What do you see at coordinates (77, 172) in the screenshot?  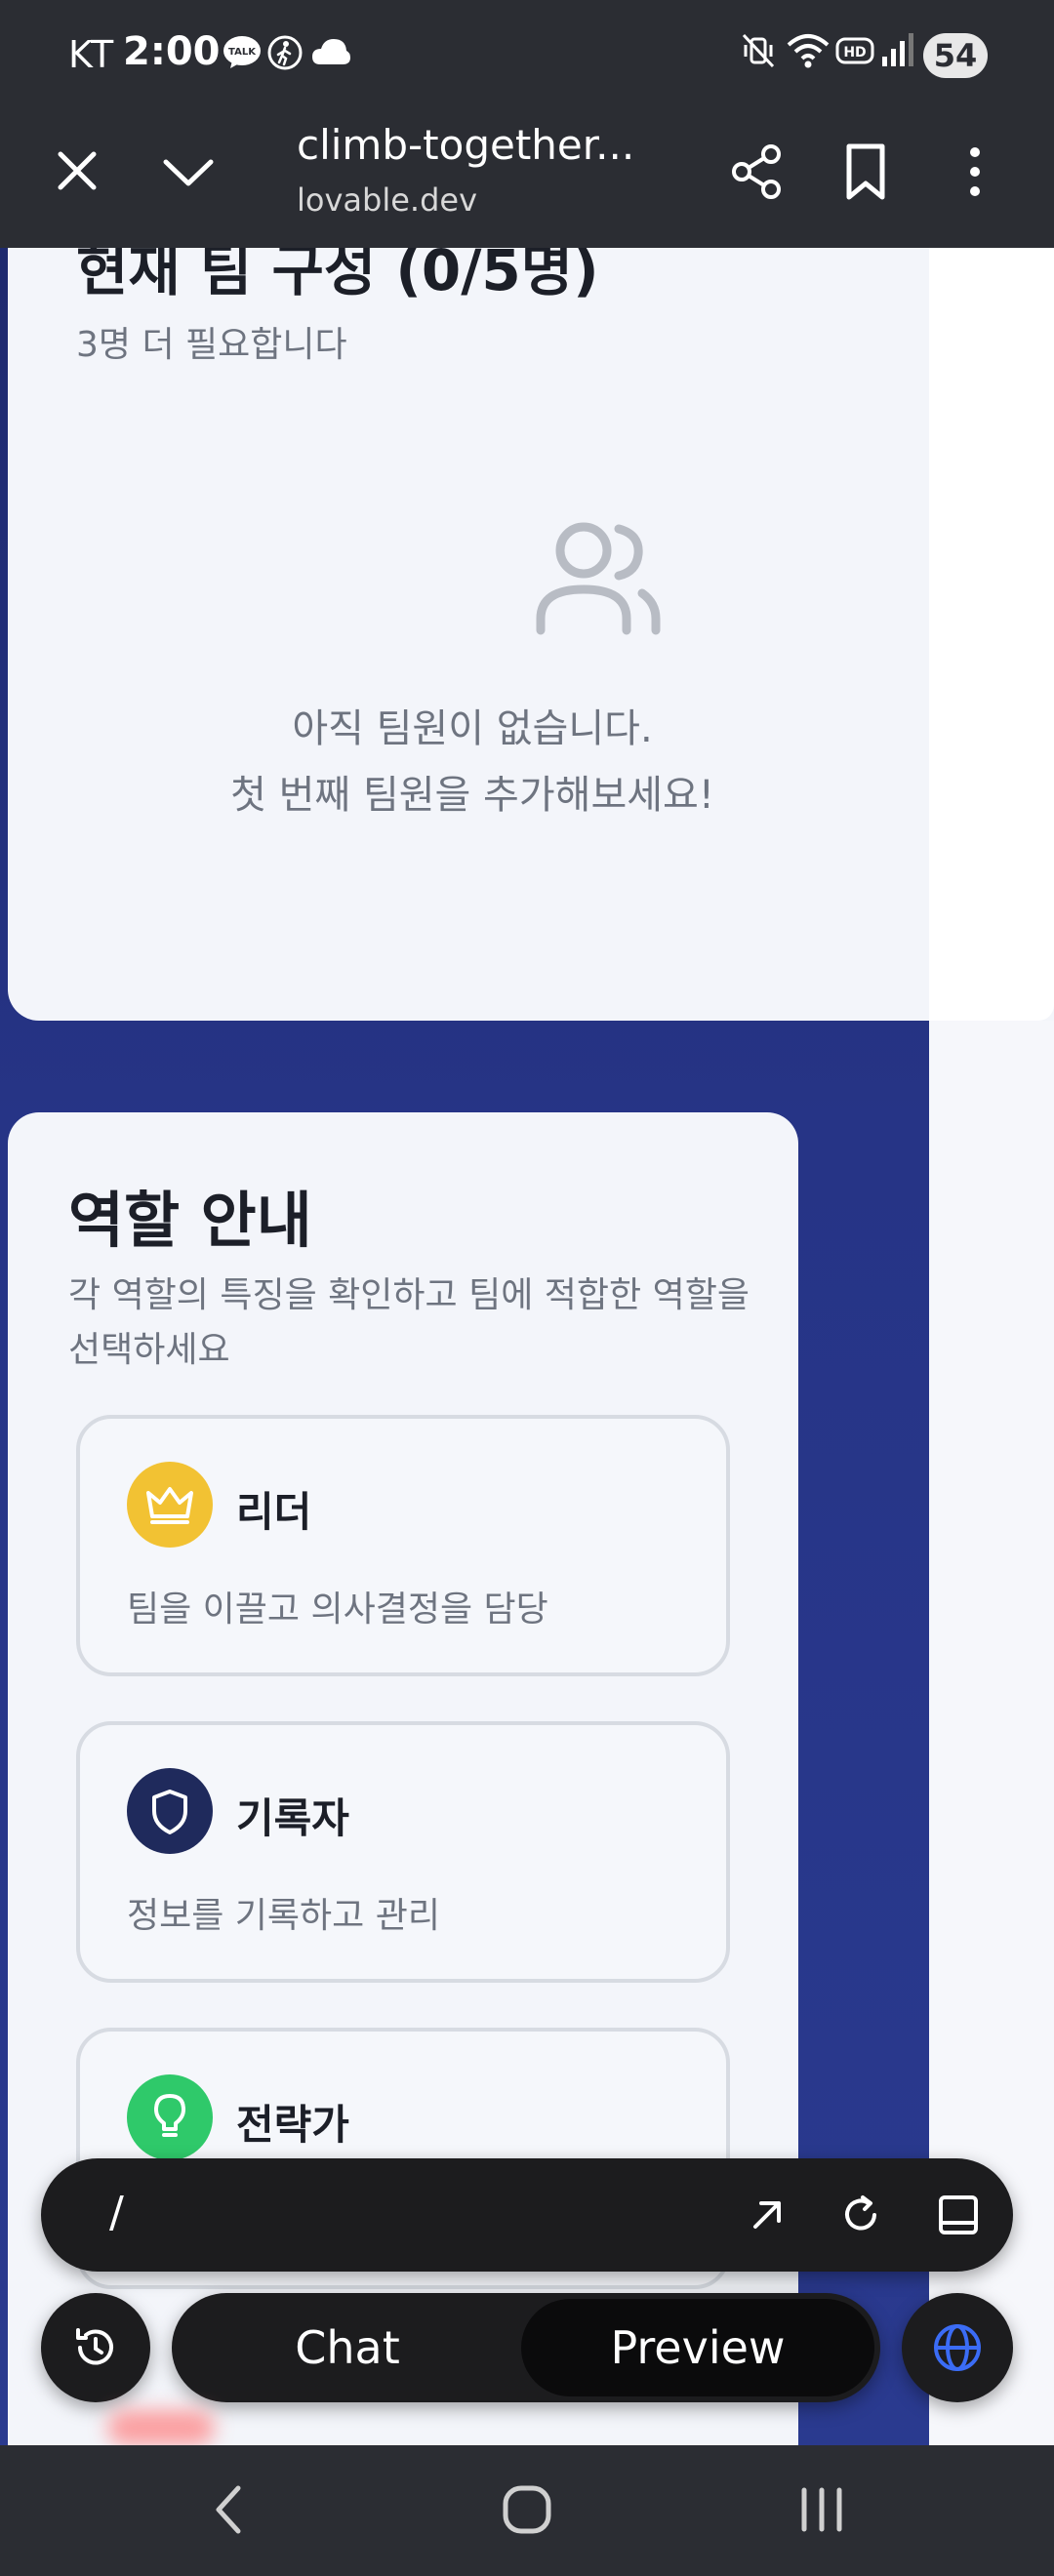 I see `close-icon` at bounding box center [77, 172].